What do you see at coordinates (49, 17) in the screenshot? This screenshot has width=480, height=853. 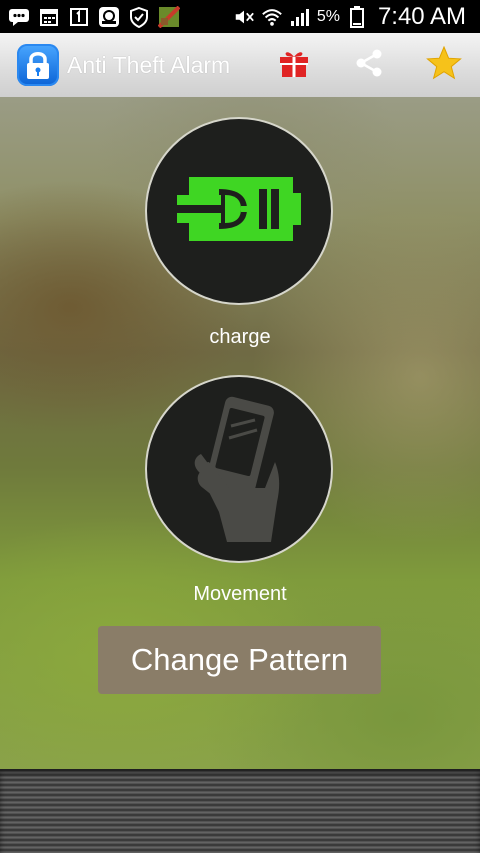 I see `calendar-icon` at bounding box center [49, 17].